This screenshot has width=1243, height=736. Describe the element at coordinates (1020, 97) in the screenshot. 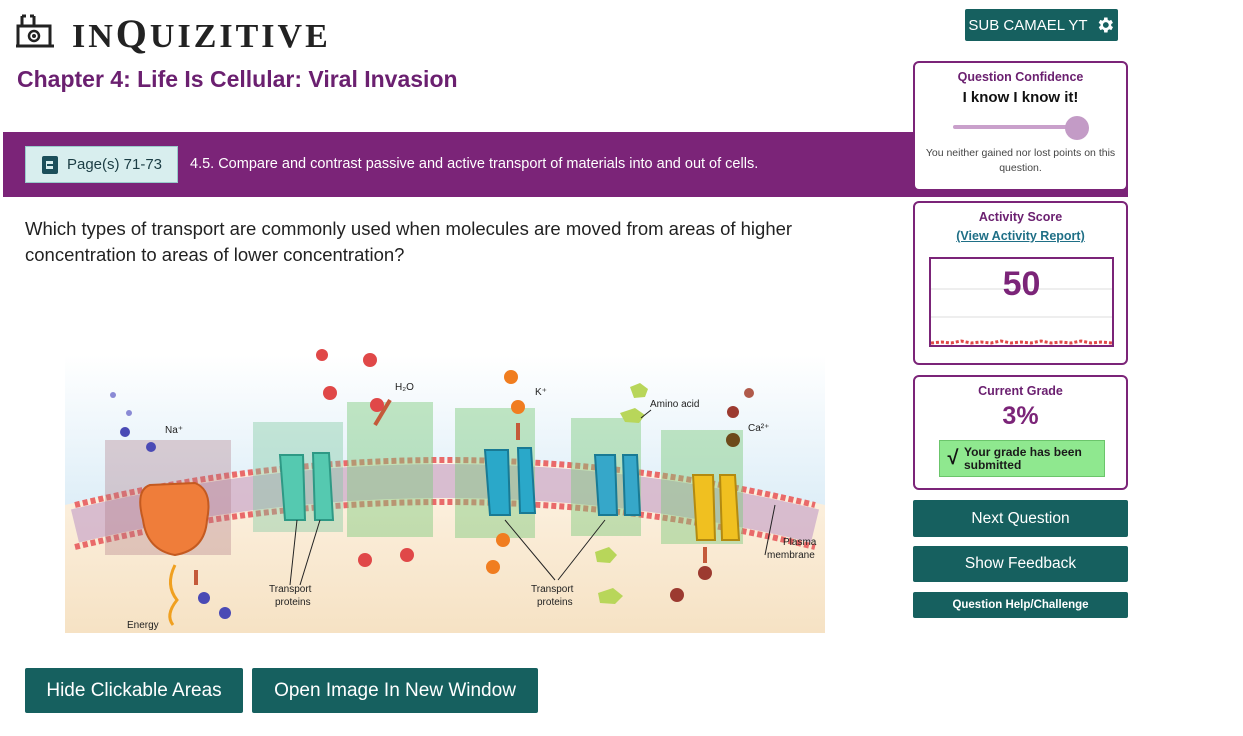

I see `confidence-value: I know I know it!` at that location.